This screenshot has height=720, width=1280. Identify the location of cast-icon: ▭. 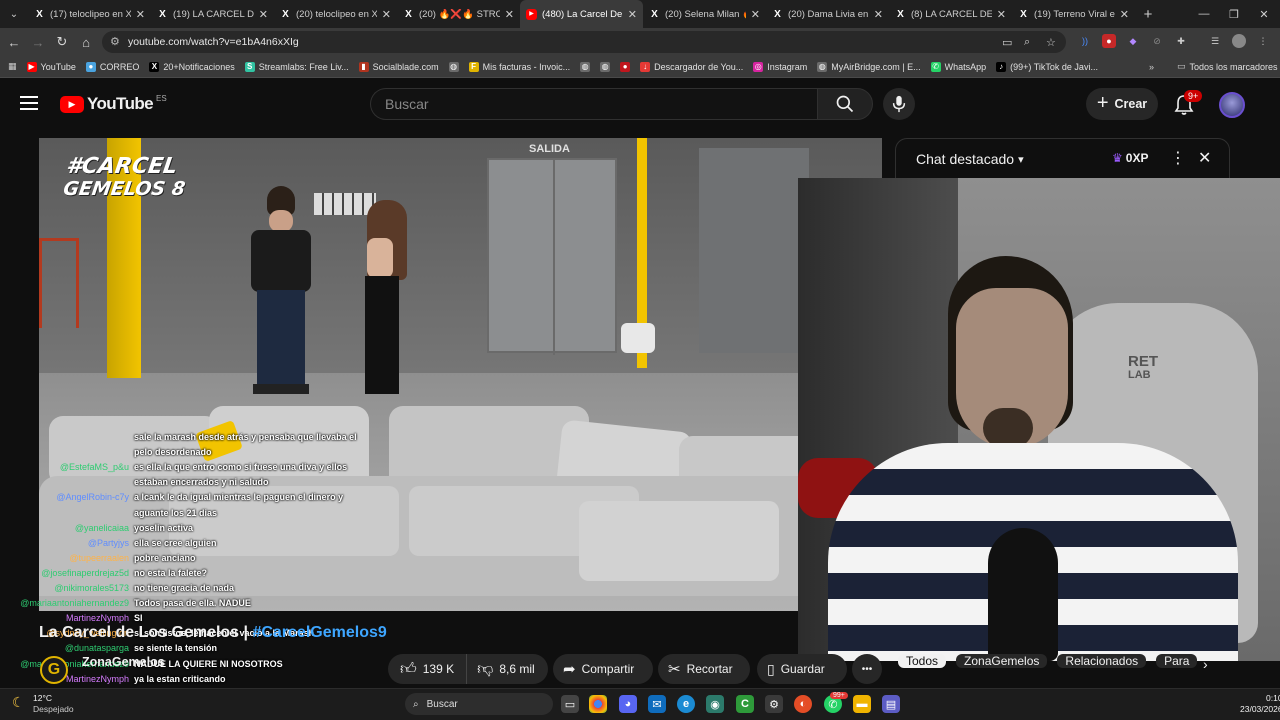
(1007, 42).